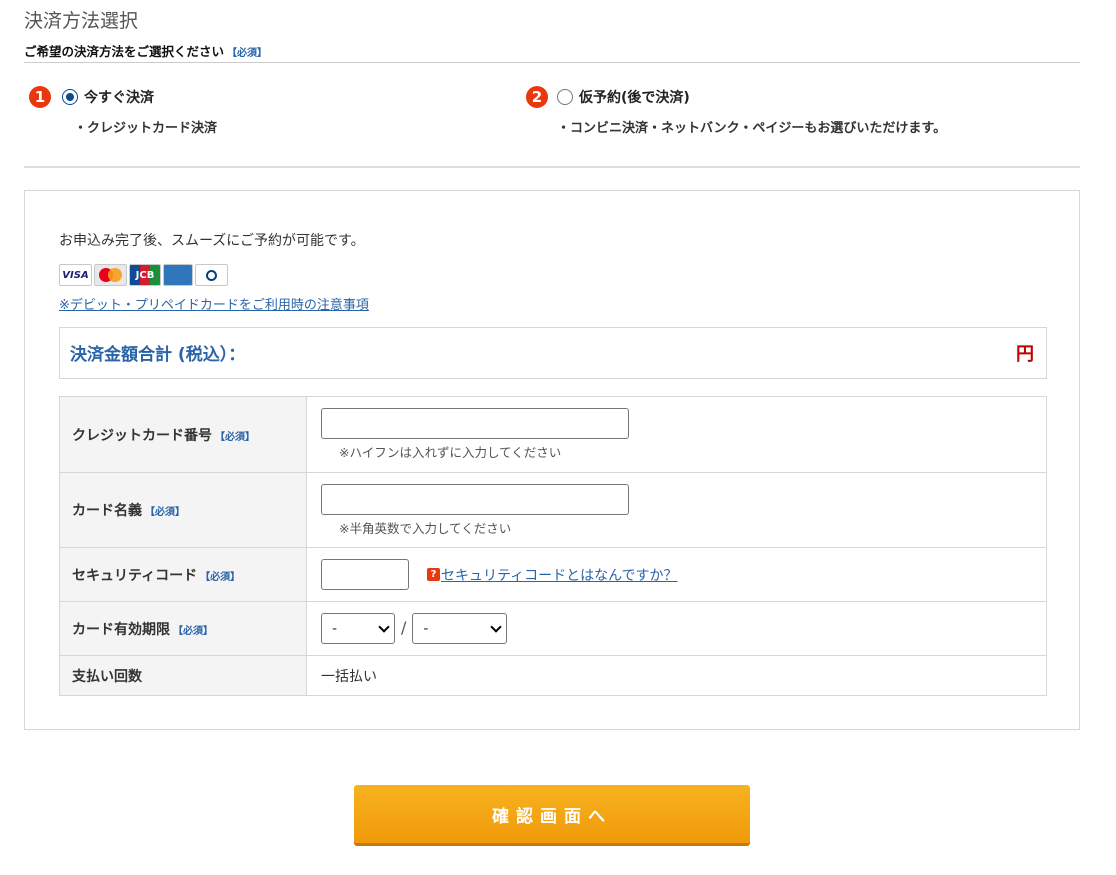 The height and width of the screenshot is (875, 1116). Describe the element at coordinates (183, 675) in the screenshot. I see `installments-label: 支払い回数` at that location.